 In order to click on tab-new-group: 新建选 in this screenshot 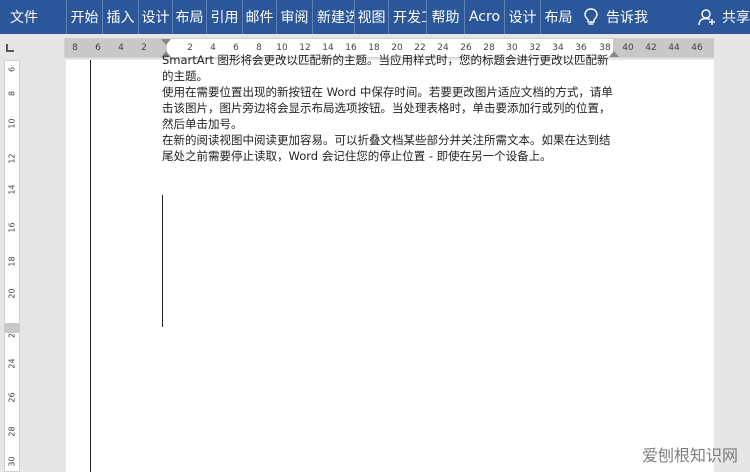, I will do `click(333, 17)`.